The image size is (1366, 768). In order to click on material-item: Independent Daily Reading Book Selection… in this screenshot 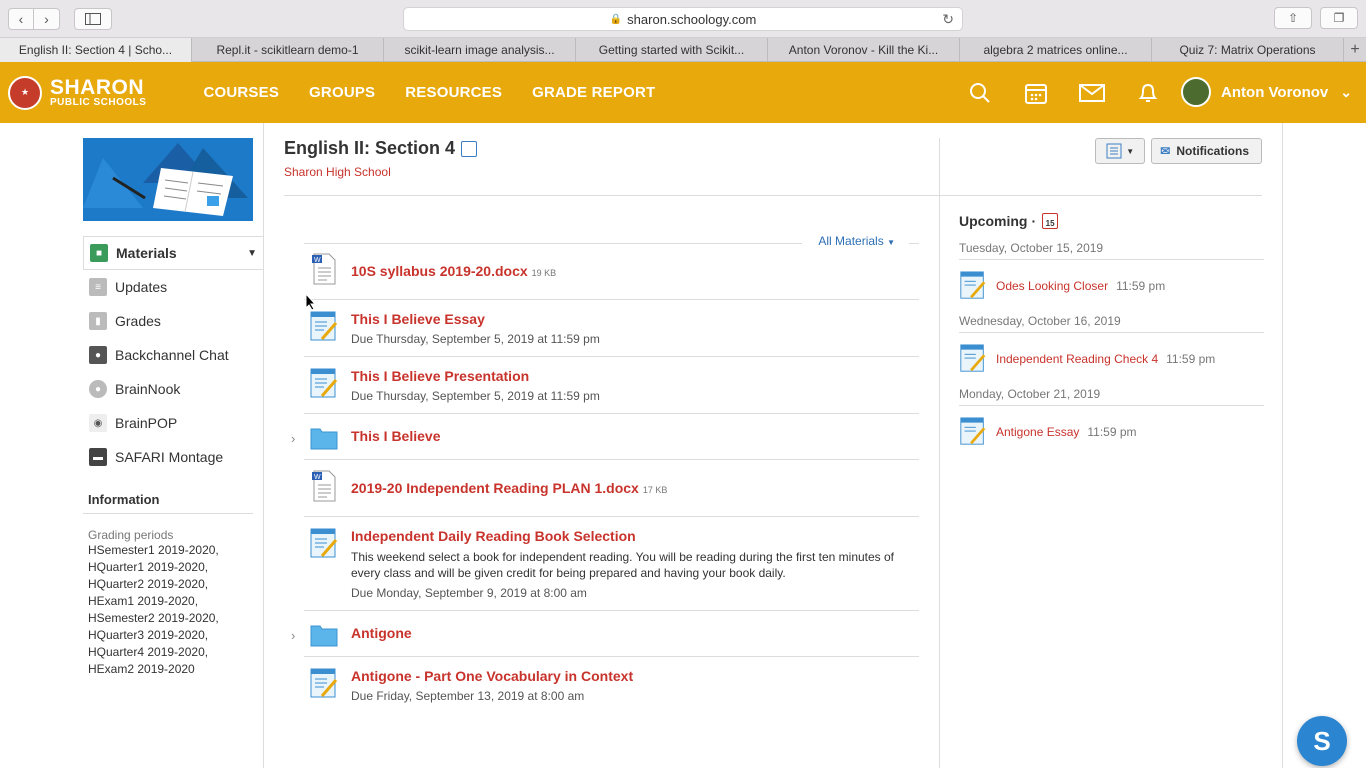, I will do `click(611, 564)`.